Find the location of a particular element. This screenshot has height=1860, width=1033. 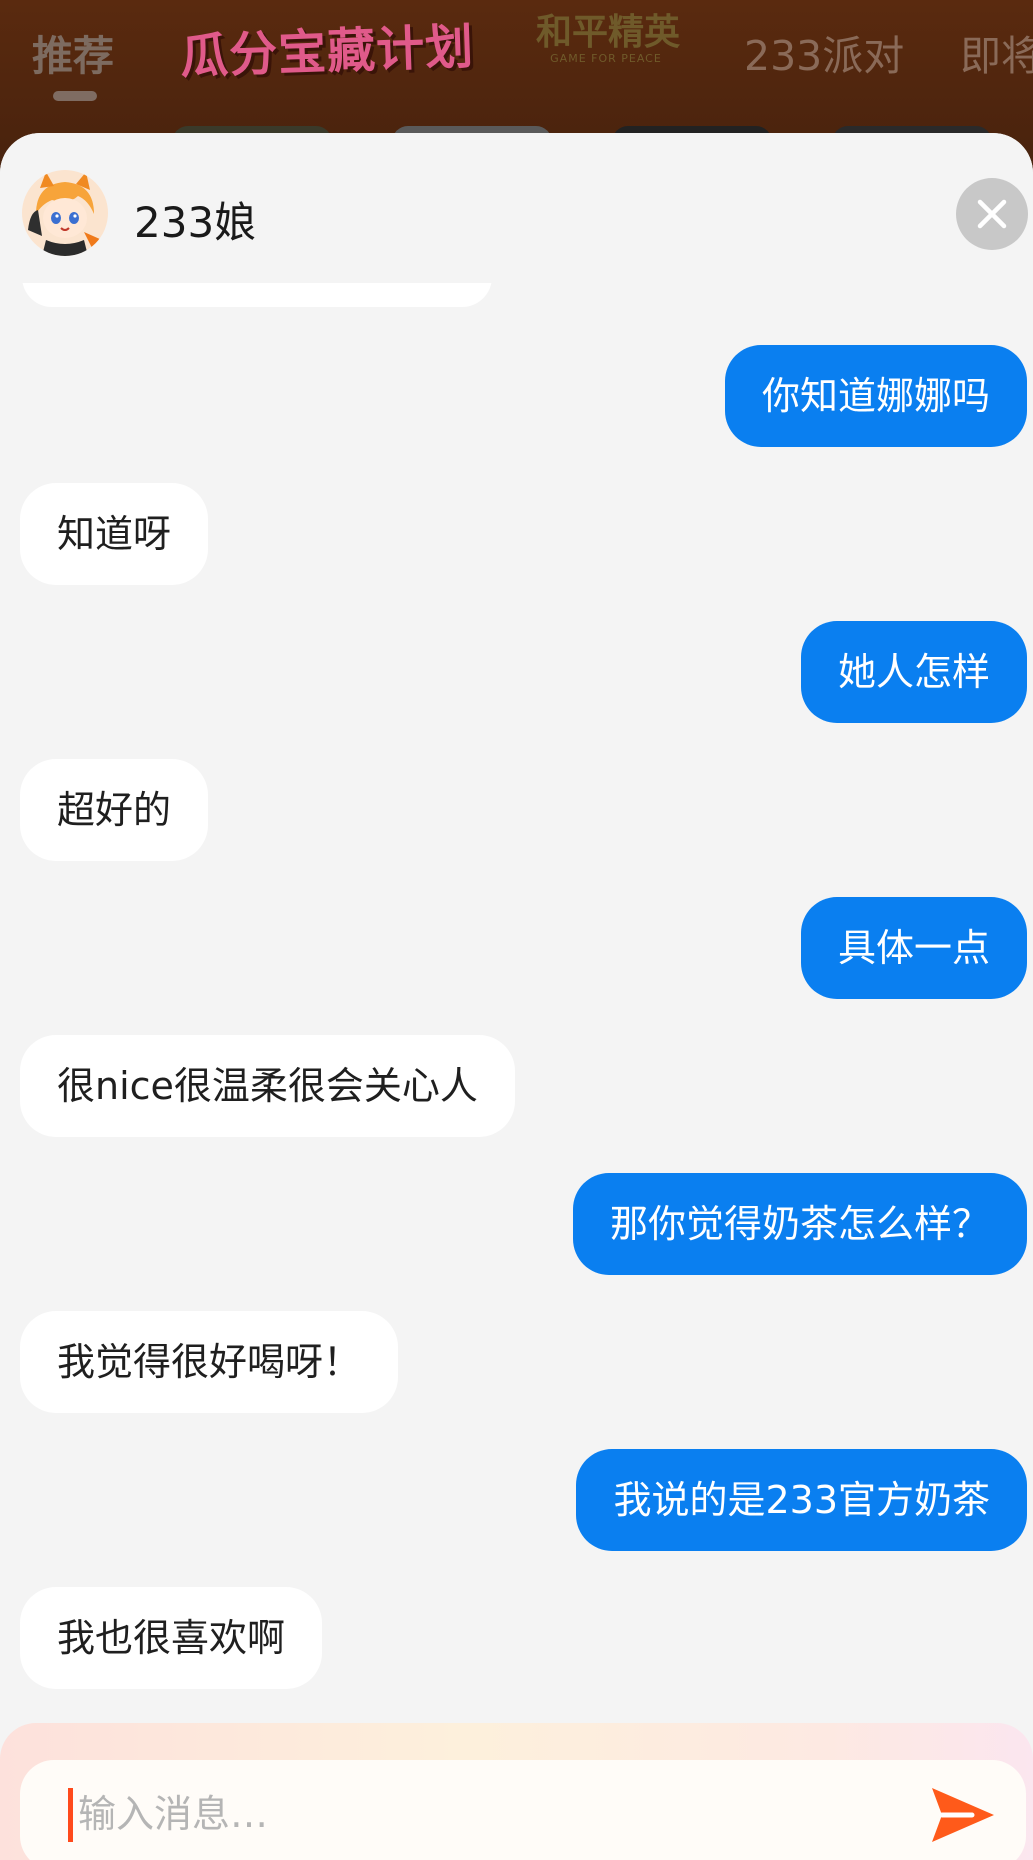

user-message-bubble: 具体一点 is located at coordinates (913, 948).